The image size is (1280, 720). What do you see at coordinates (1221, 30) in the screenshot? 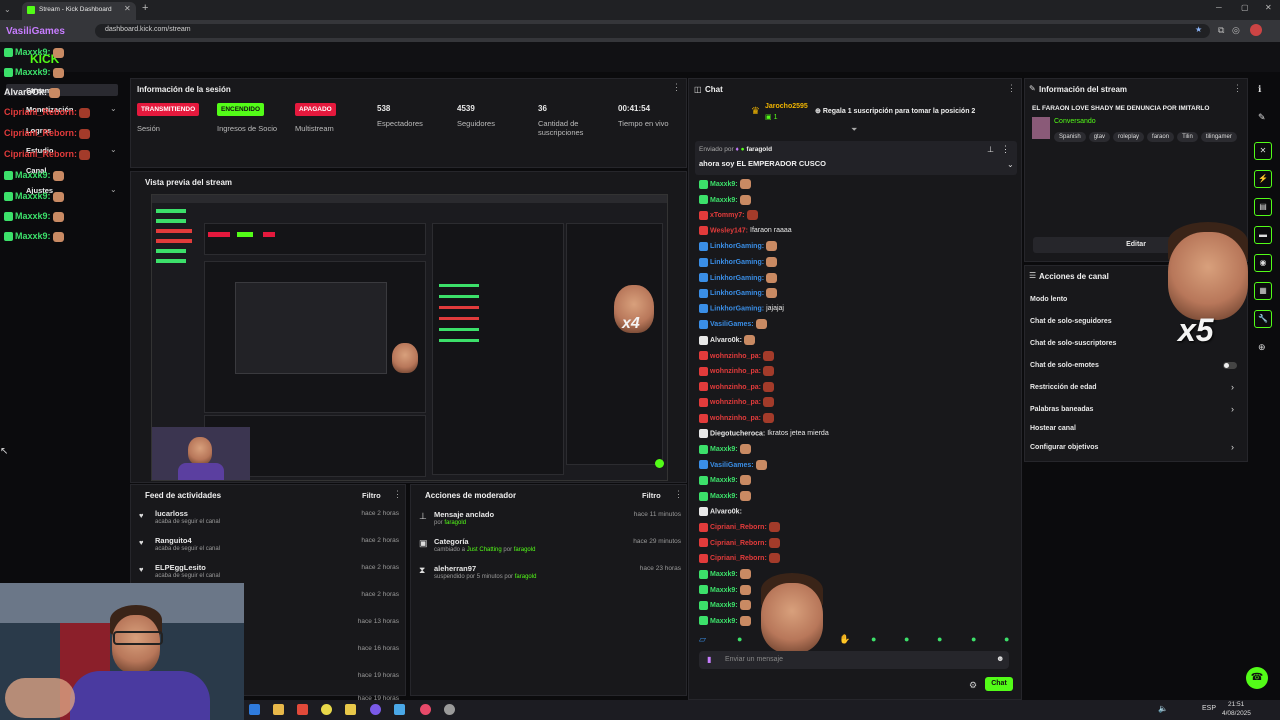
I see `extensions-icon: ⧉` at bounding box center [1221, 30].